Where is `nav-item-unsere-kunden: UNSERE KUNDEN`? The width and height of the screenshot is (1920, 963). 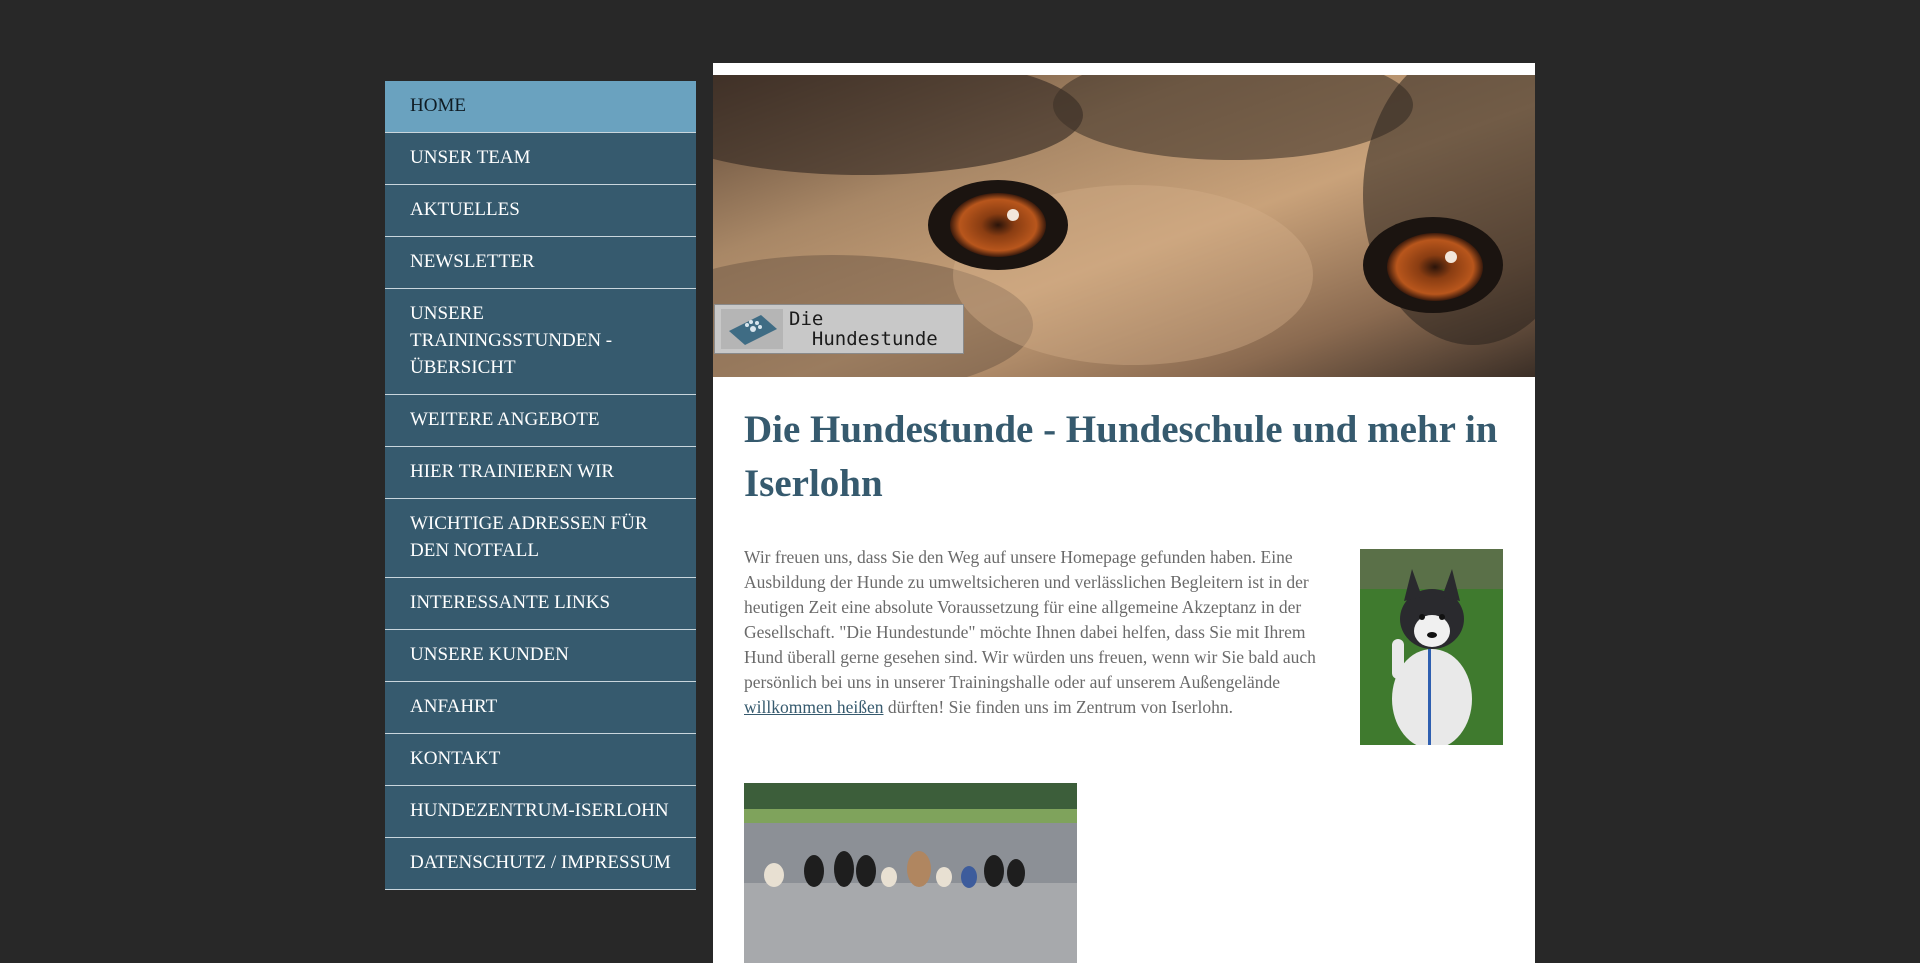
nav-item-unsere-kunden: UNSERE KUNDEN is located at coordinates (540, 656).